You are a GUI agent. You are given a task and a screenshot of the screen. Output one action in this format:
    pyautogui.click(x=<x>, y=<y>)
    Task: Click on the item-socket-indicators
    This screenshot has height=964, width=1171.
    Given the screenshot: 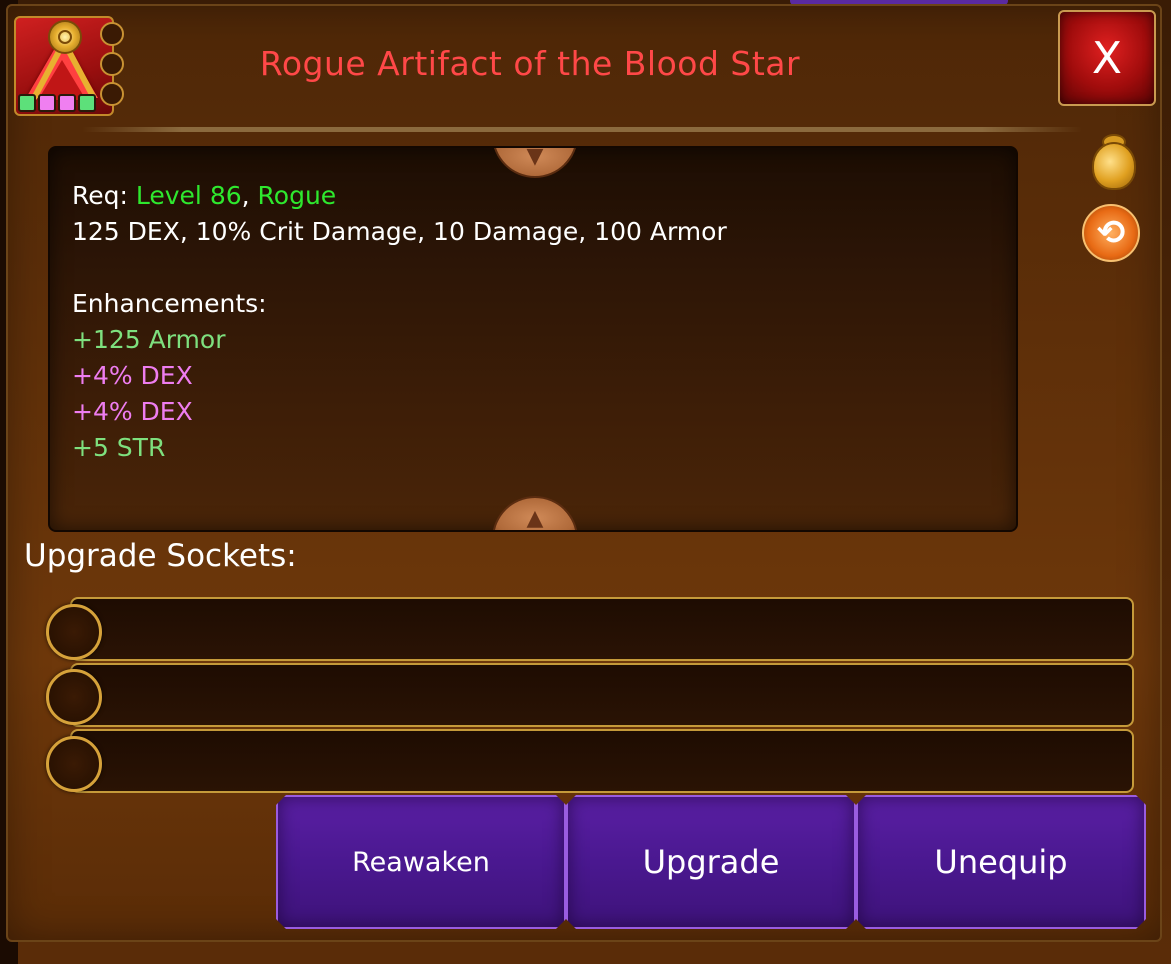 What is the action you would take?
    pyautogui.click(x=113, y=67)
    